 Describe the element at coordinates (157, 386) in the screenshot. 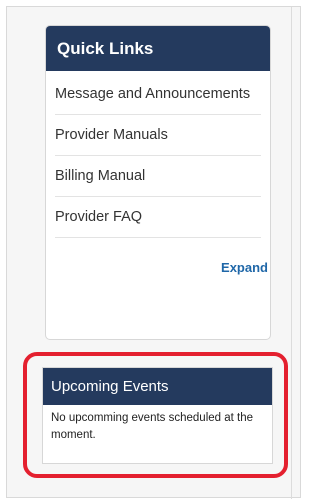

I see `upcoming-events-title: Upcoming Events` at that location.